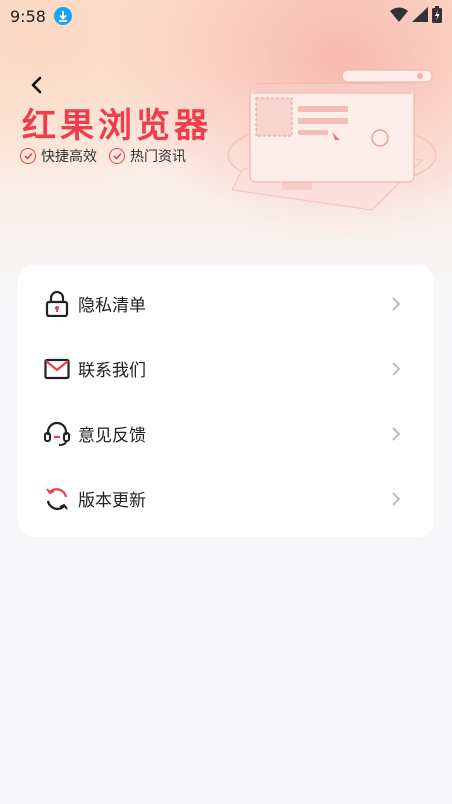 This screenshot has height=804, width=452. Describe the element at coordinates (69, 157) in the screenshot. I see `feature-tag-label: 快捷高效` at that location.